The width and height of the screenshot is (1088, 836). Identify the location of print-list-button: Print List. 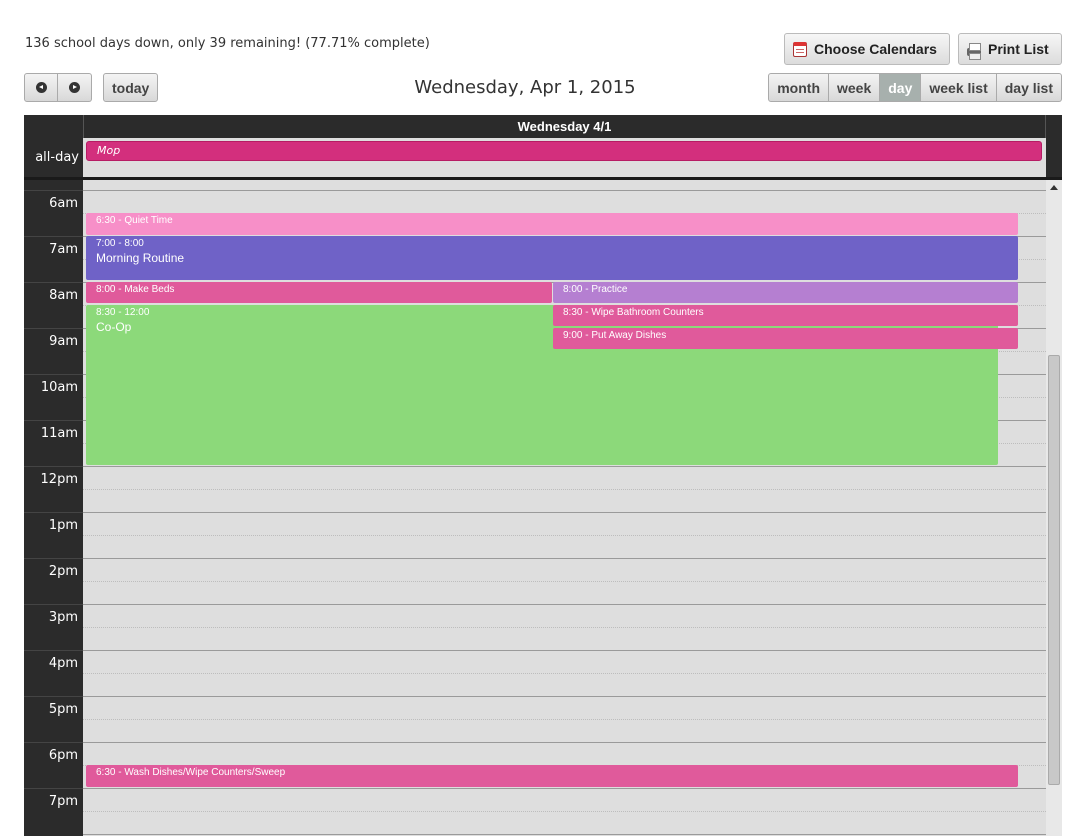
(1010, 49).